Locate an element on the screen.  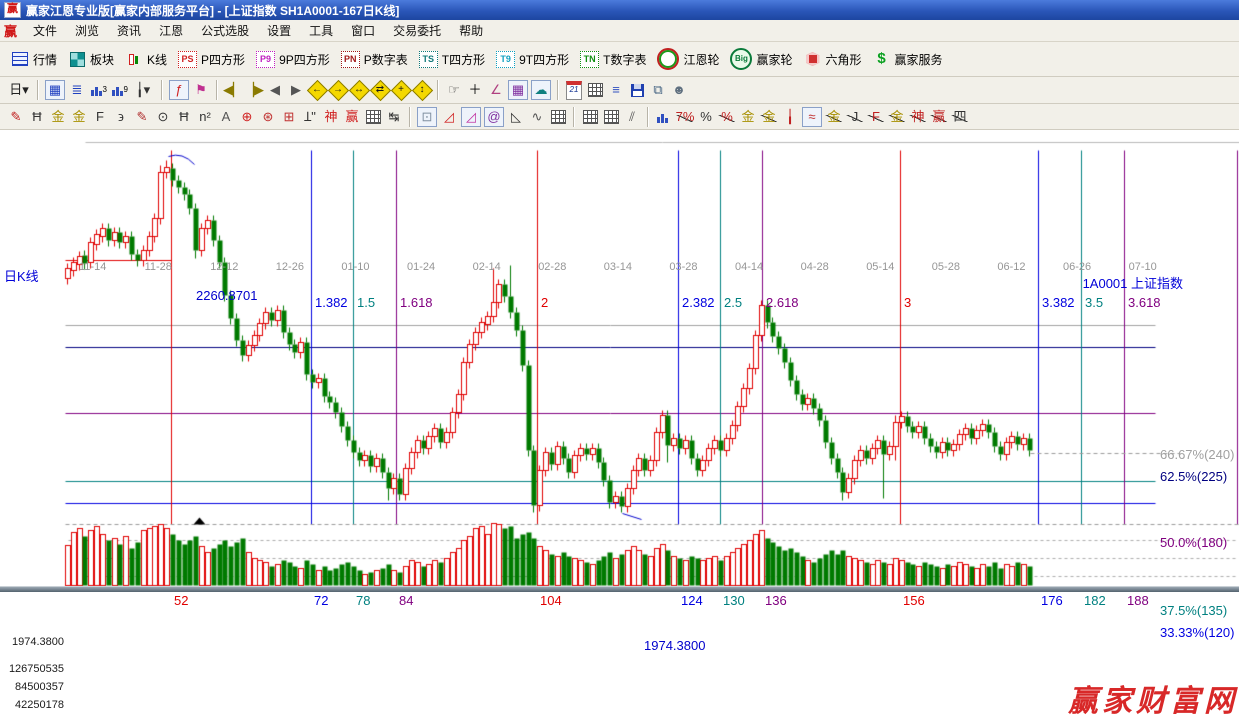
calculator-button is located at coordinates (595, 90).